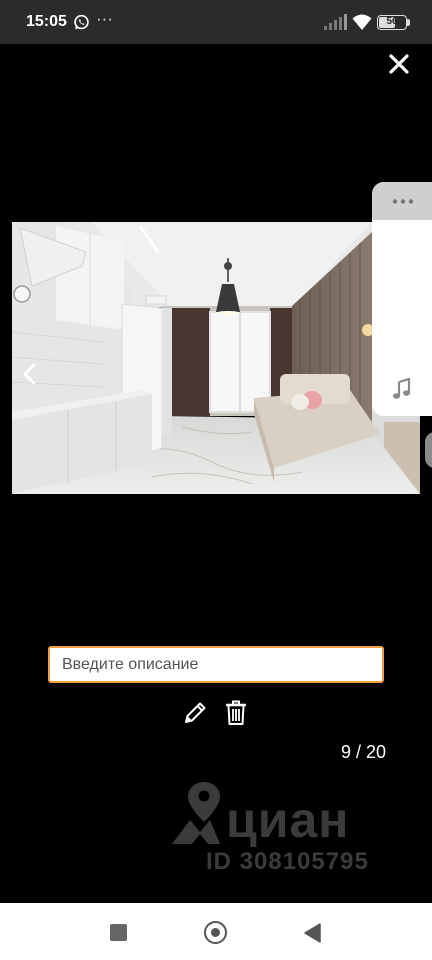 This screenshot has height=960, width=432. Describe the element at coordinates (402, 389) in the screenshot. I see `music-note-icon` at that location.